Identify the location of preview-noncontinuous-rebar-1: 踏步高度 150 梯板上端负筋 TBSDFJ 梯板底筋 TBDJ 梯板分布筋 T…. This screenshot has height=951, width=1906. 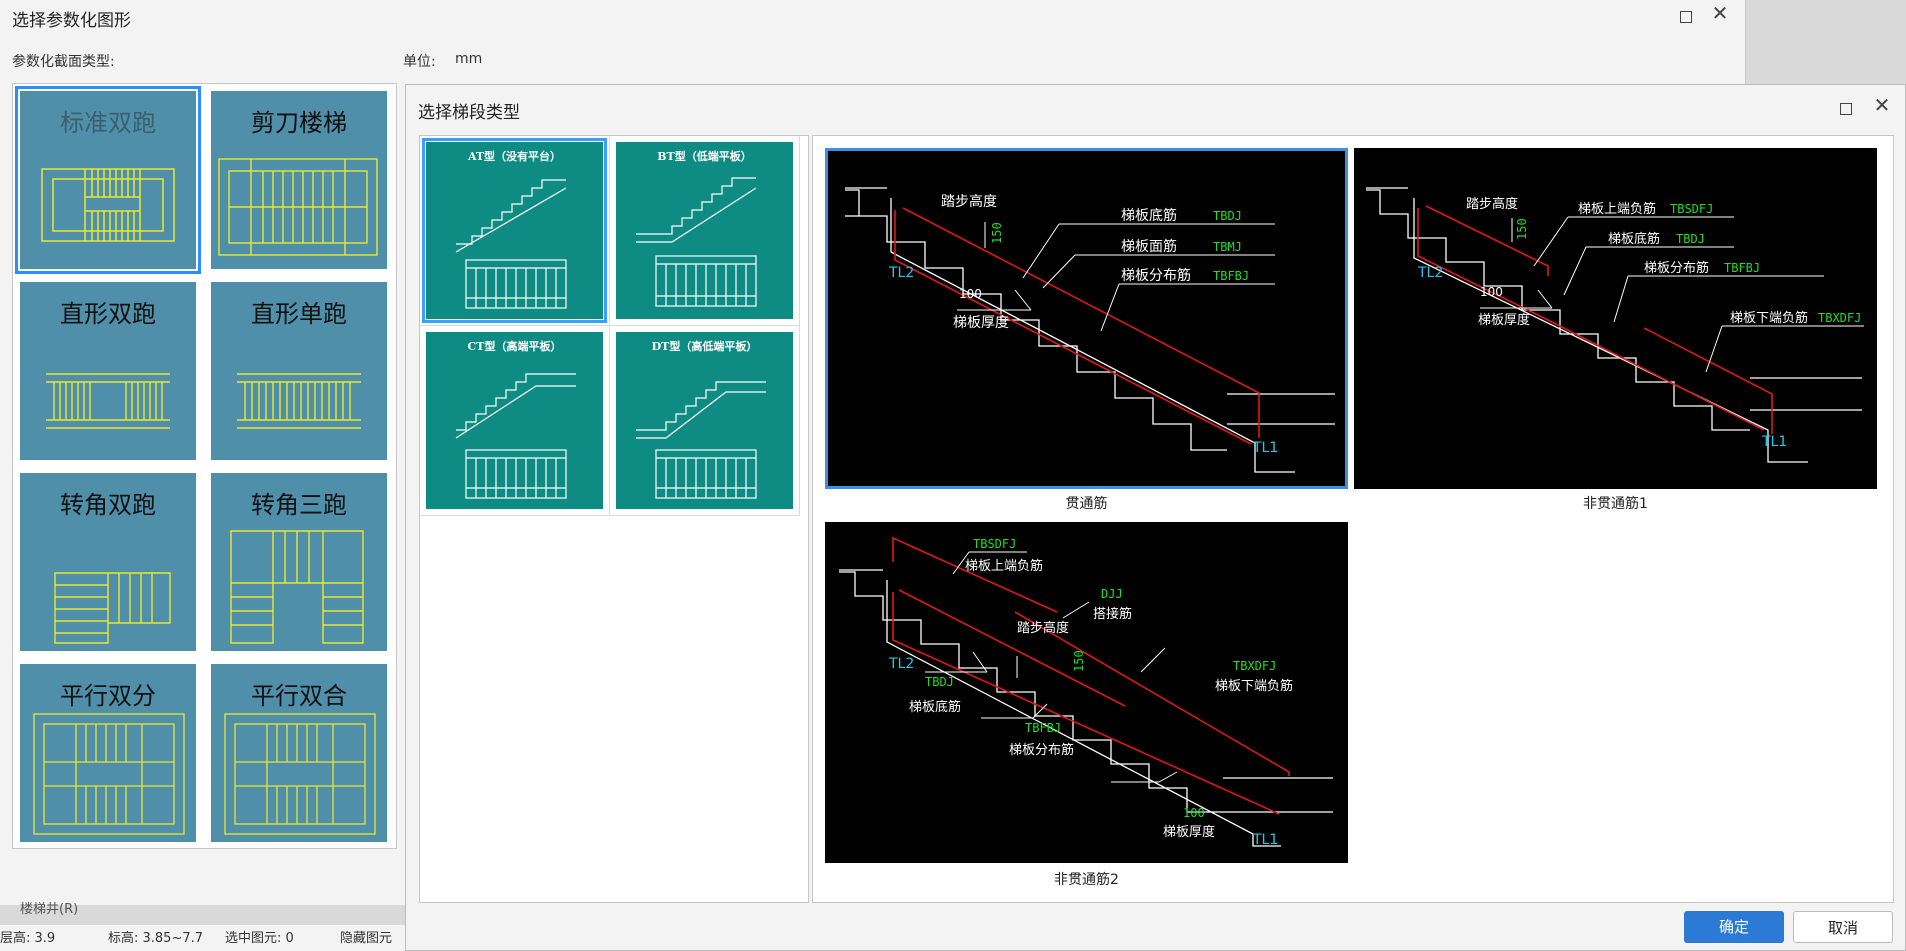
(1615, 330).